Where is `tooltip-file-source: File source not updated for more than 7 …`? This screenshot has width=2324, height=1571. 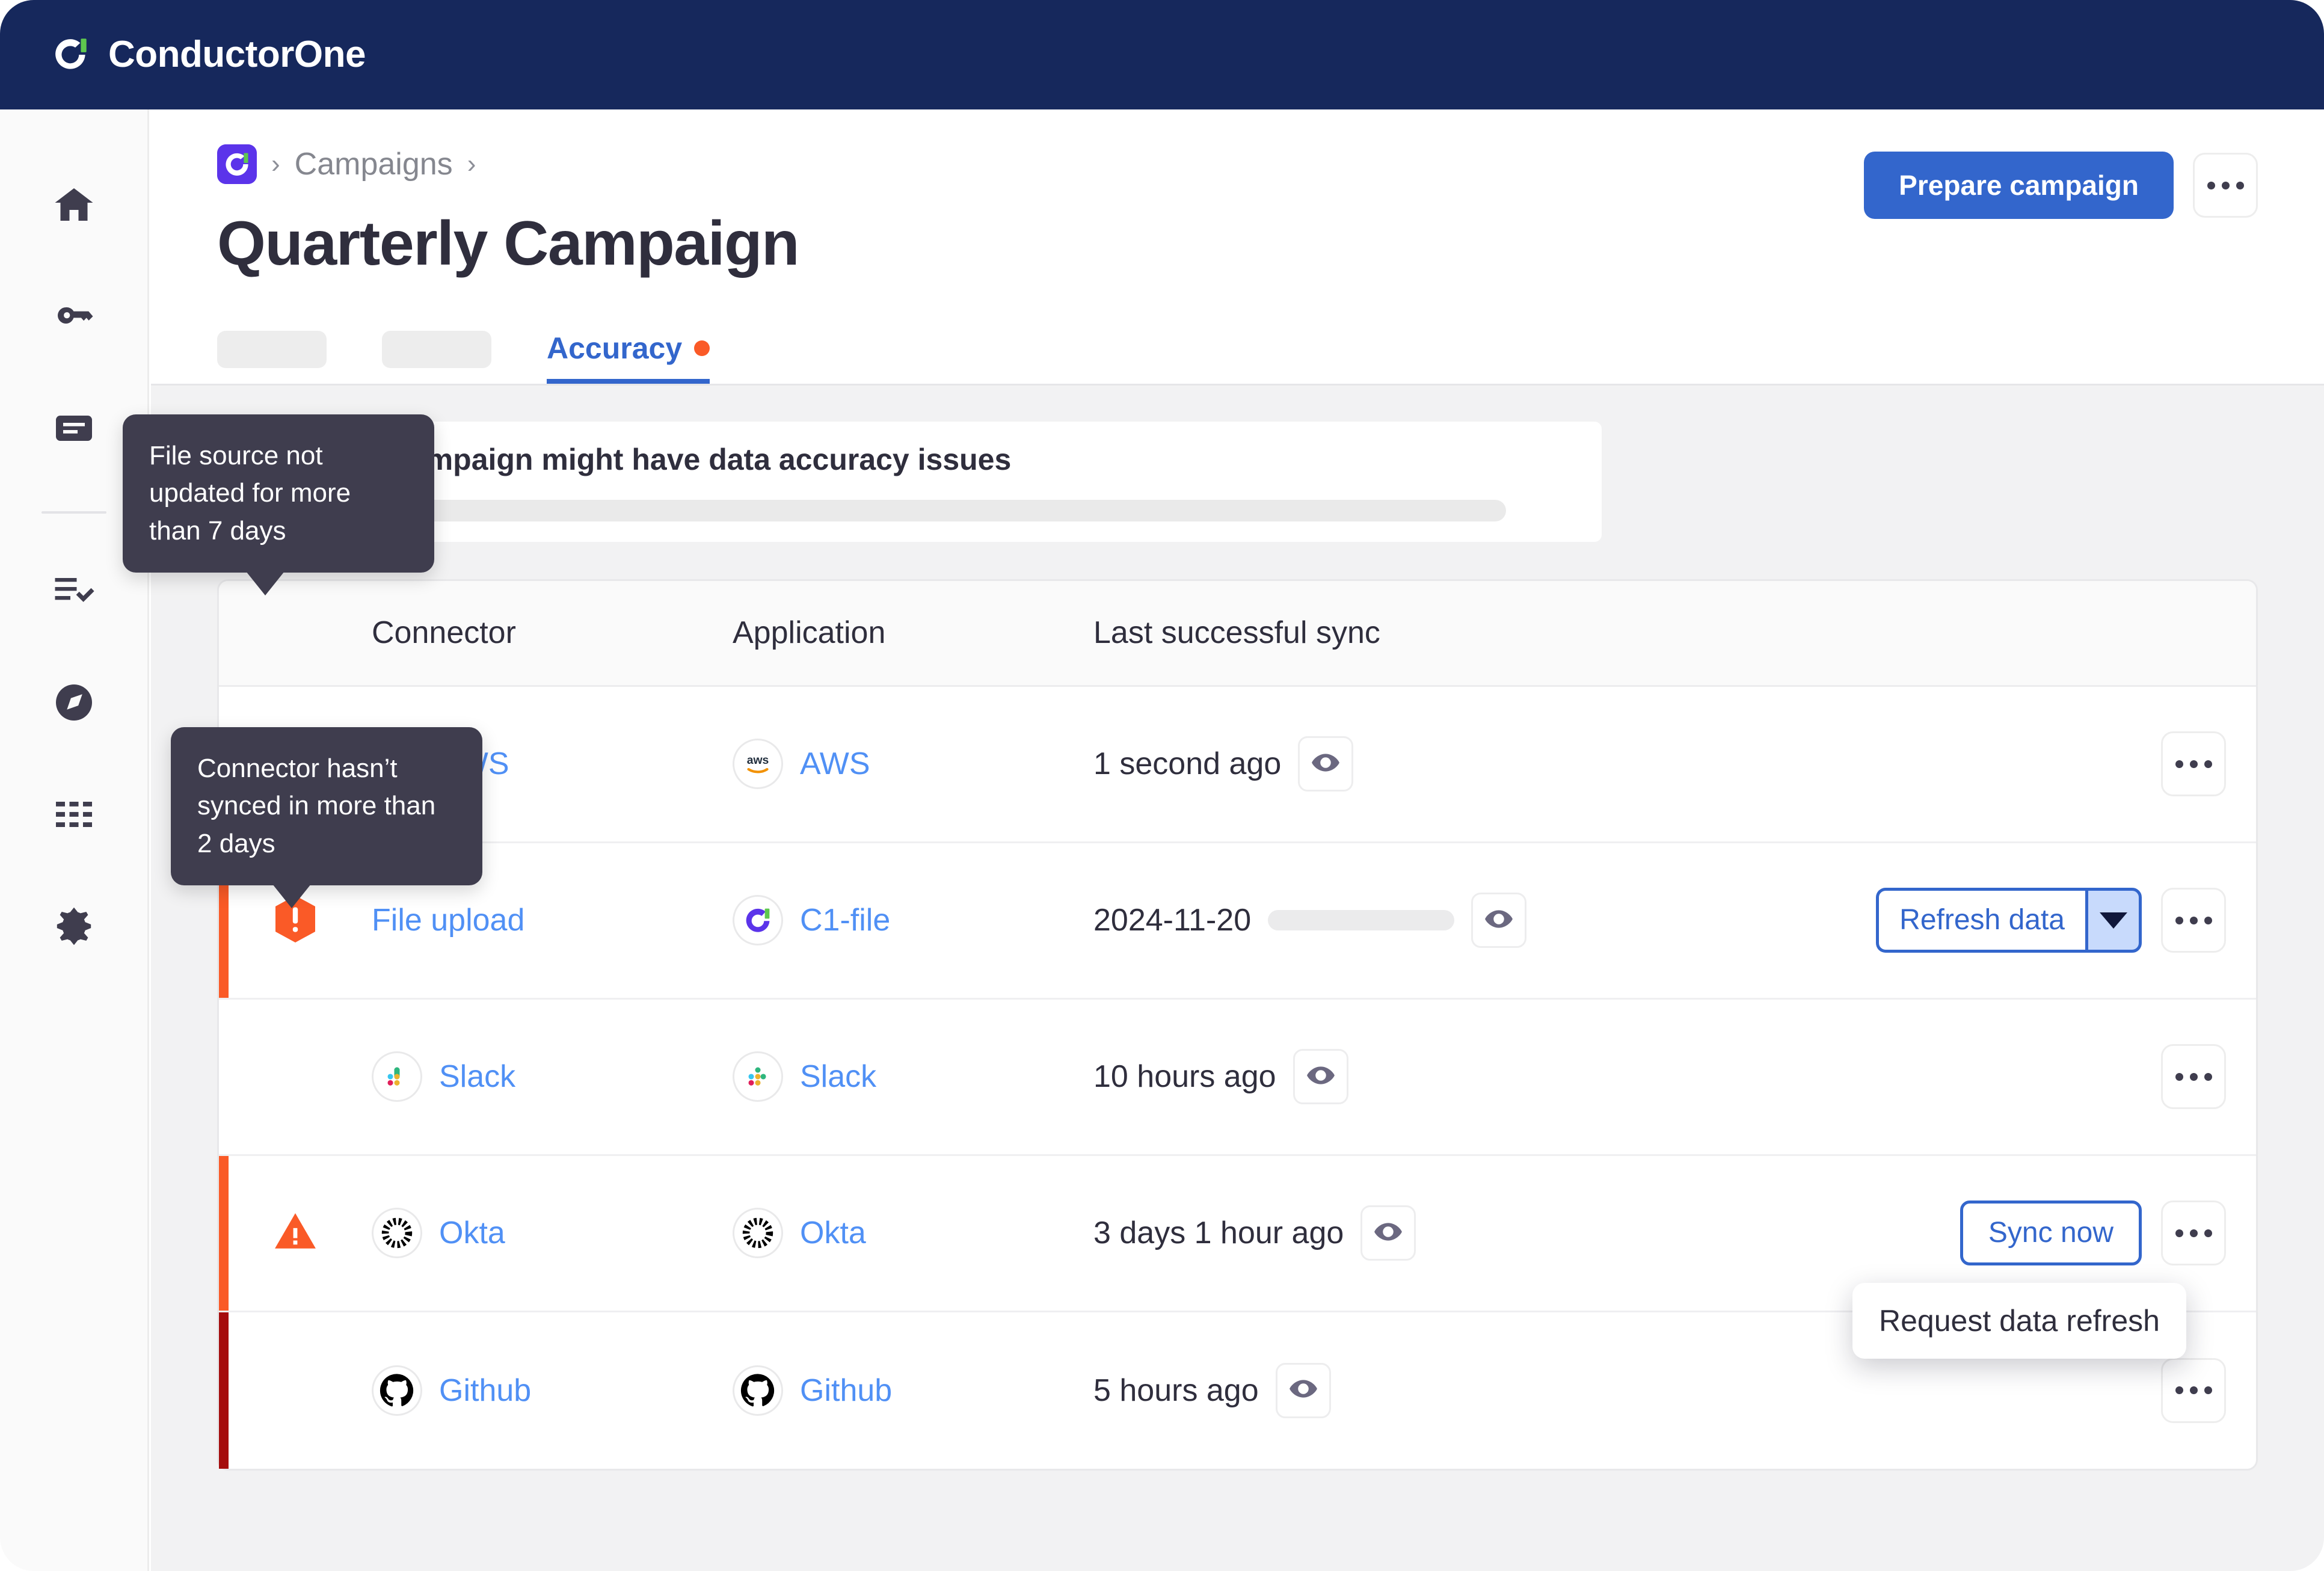
tooltip-file-source: File source not updated for more than 7 … is located at coordinates (278, 505).